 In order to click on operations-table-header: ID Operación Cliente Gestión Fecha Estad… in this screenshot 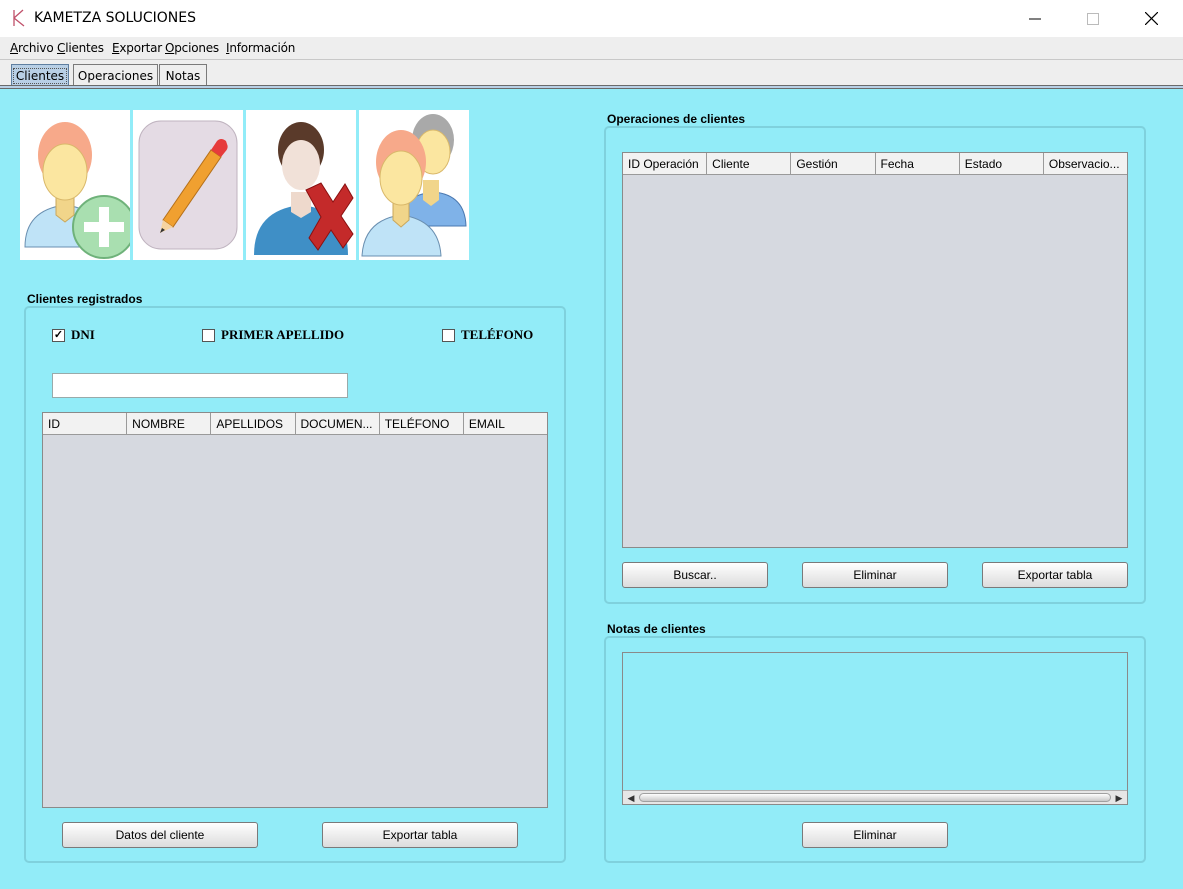, I will do `click(875, 164)`.